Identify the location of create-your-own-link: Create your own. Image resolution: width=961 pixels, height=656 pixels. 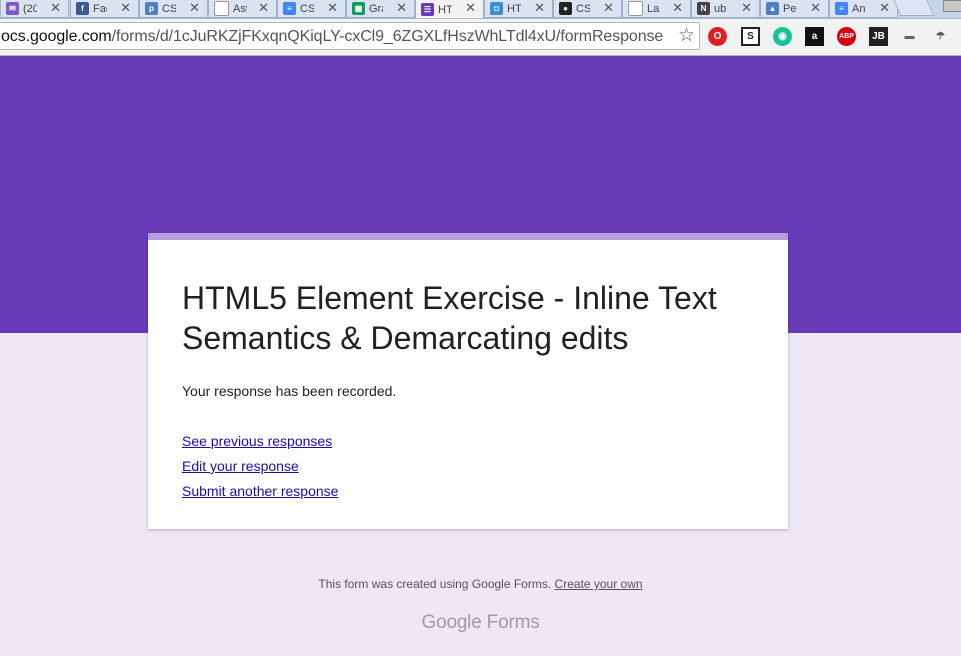
(599, 584).